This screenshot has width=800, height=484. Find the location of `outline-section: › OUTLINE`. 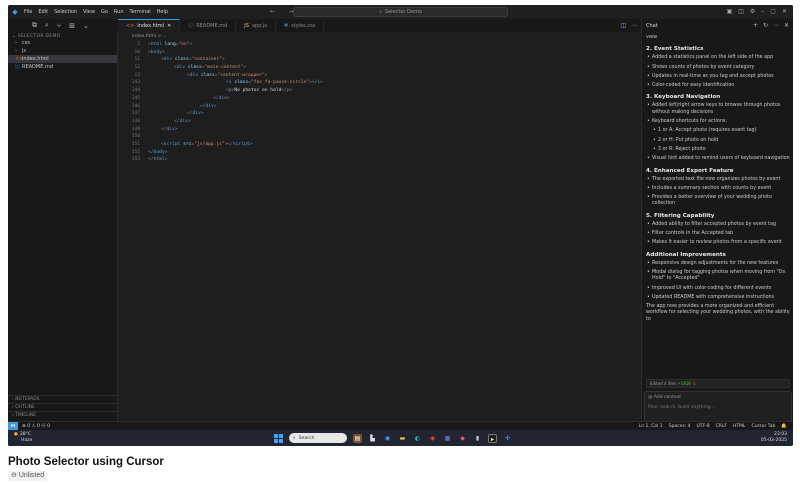

outline-section: › OUTLINE is located at coordinates (63, 407).